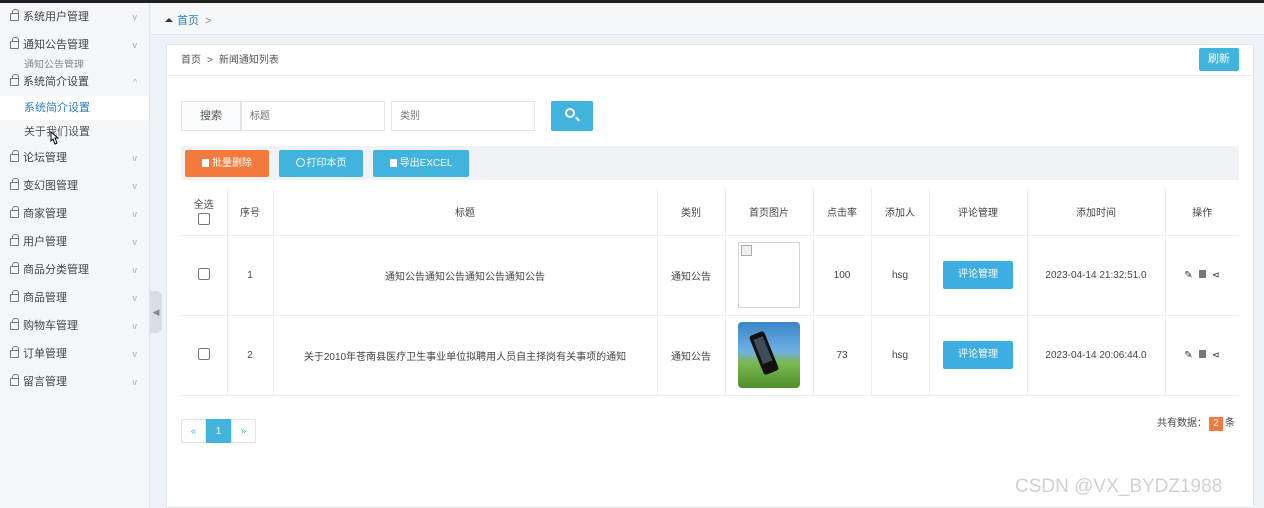 This screenshot has width=1264, height=508. I want to click on print-button: 打印本页, so click(321, 163).